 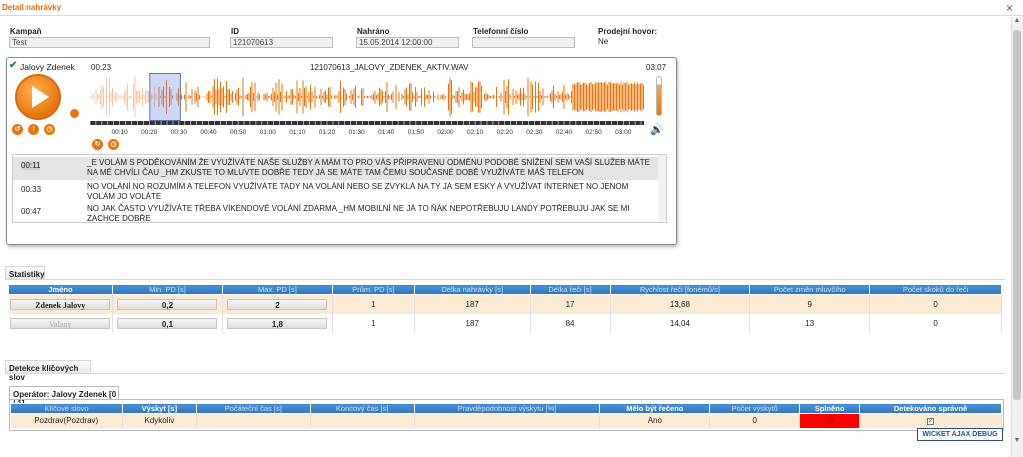 I want to click on kw-col-end-time: Koncový čas [s], so click(x=362, y=408).